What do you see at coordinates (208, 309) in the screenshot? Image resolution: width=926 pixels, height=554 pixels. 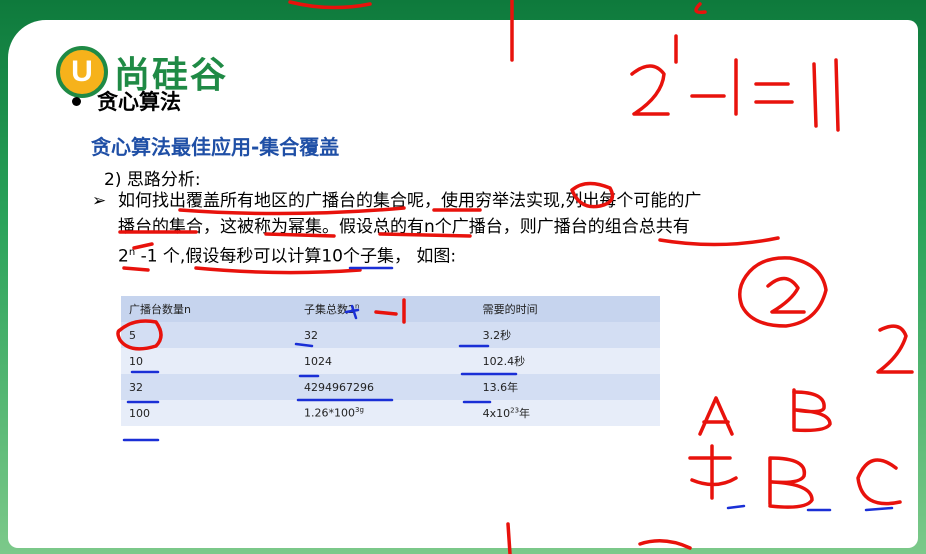 I see `header-n: 广播台数量n` at bounding box center [208, 309].